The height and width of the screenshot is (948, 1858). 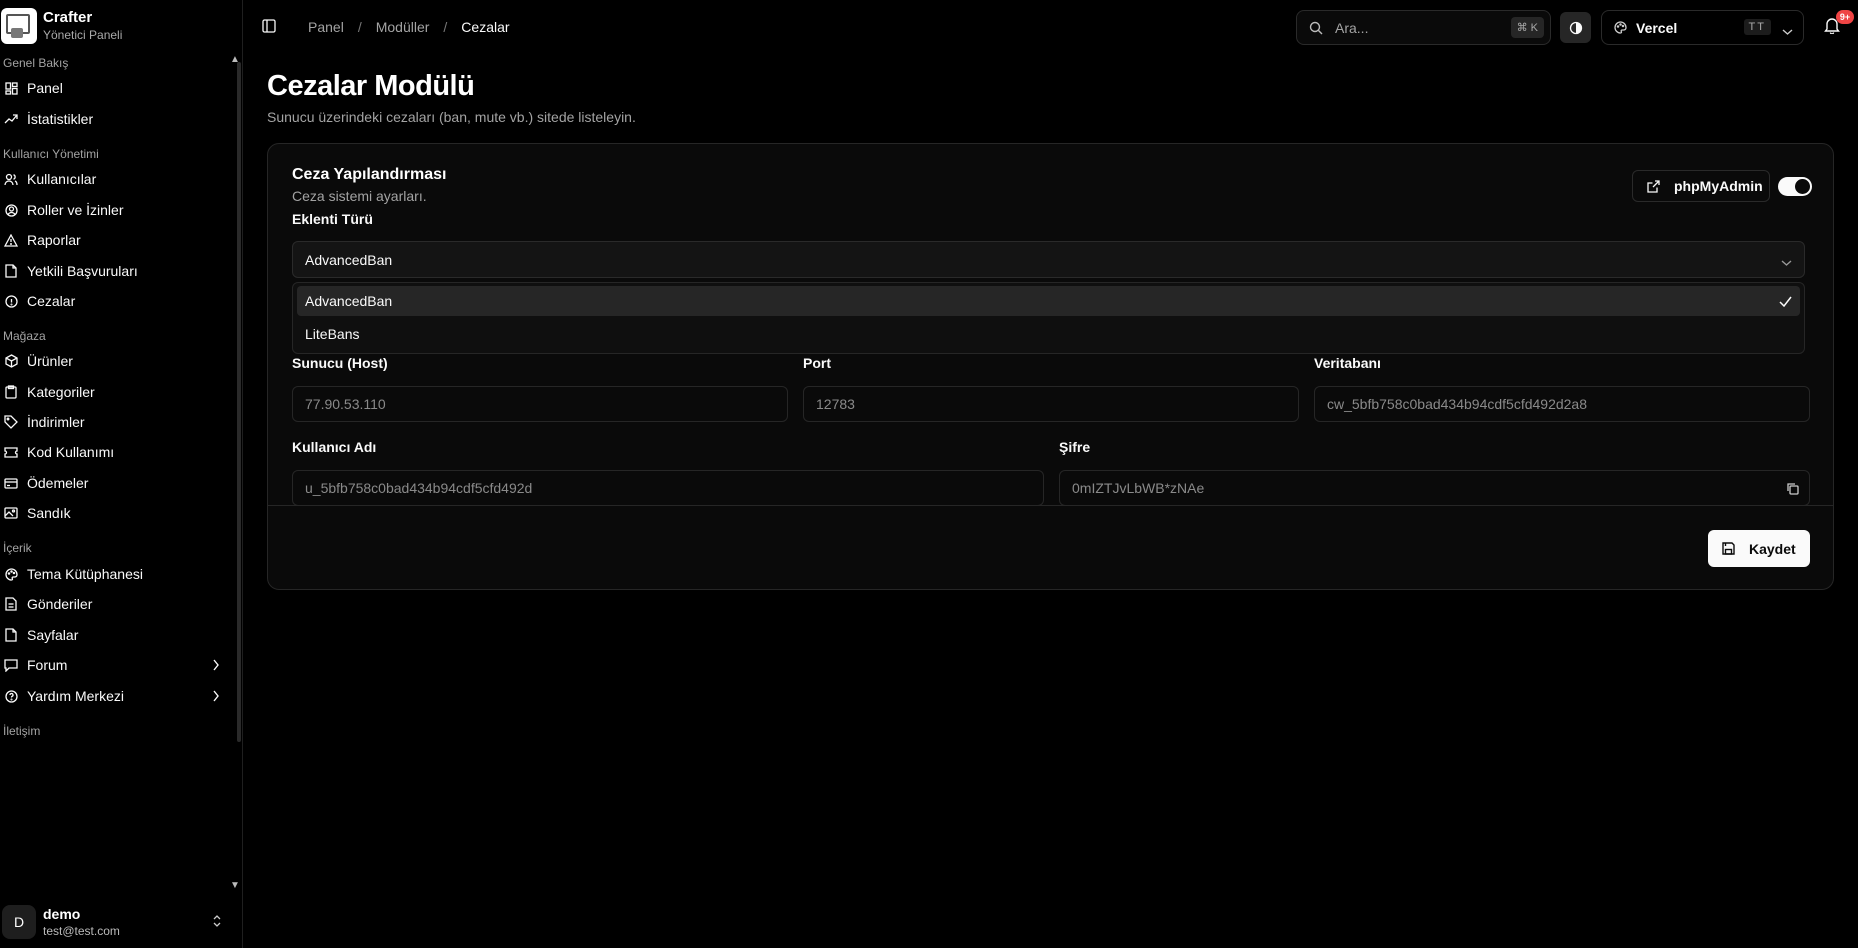 I want to click on password-label: Şifre, so click(x=1075, y=447).